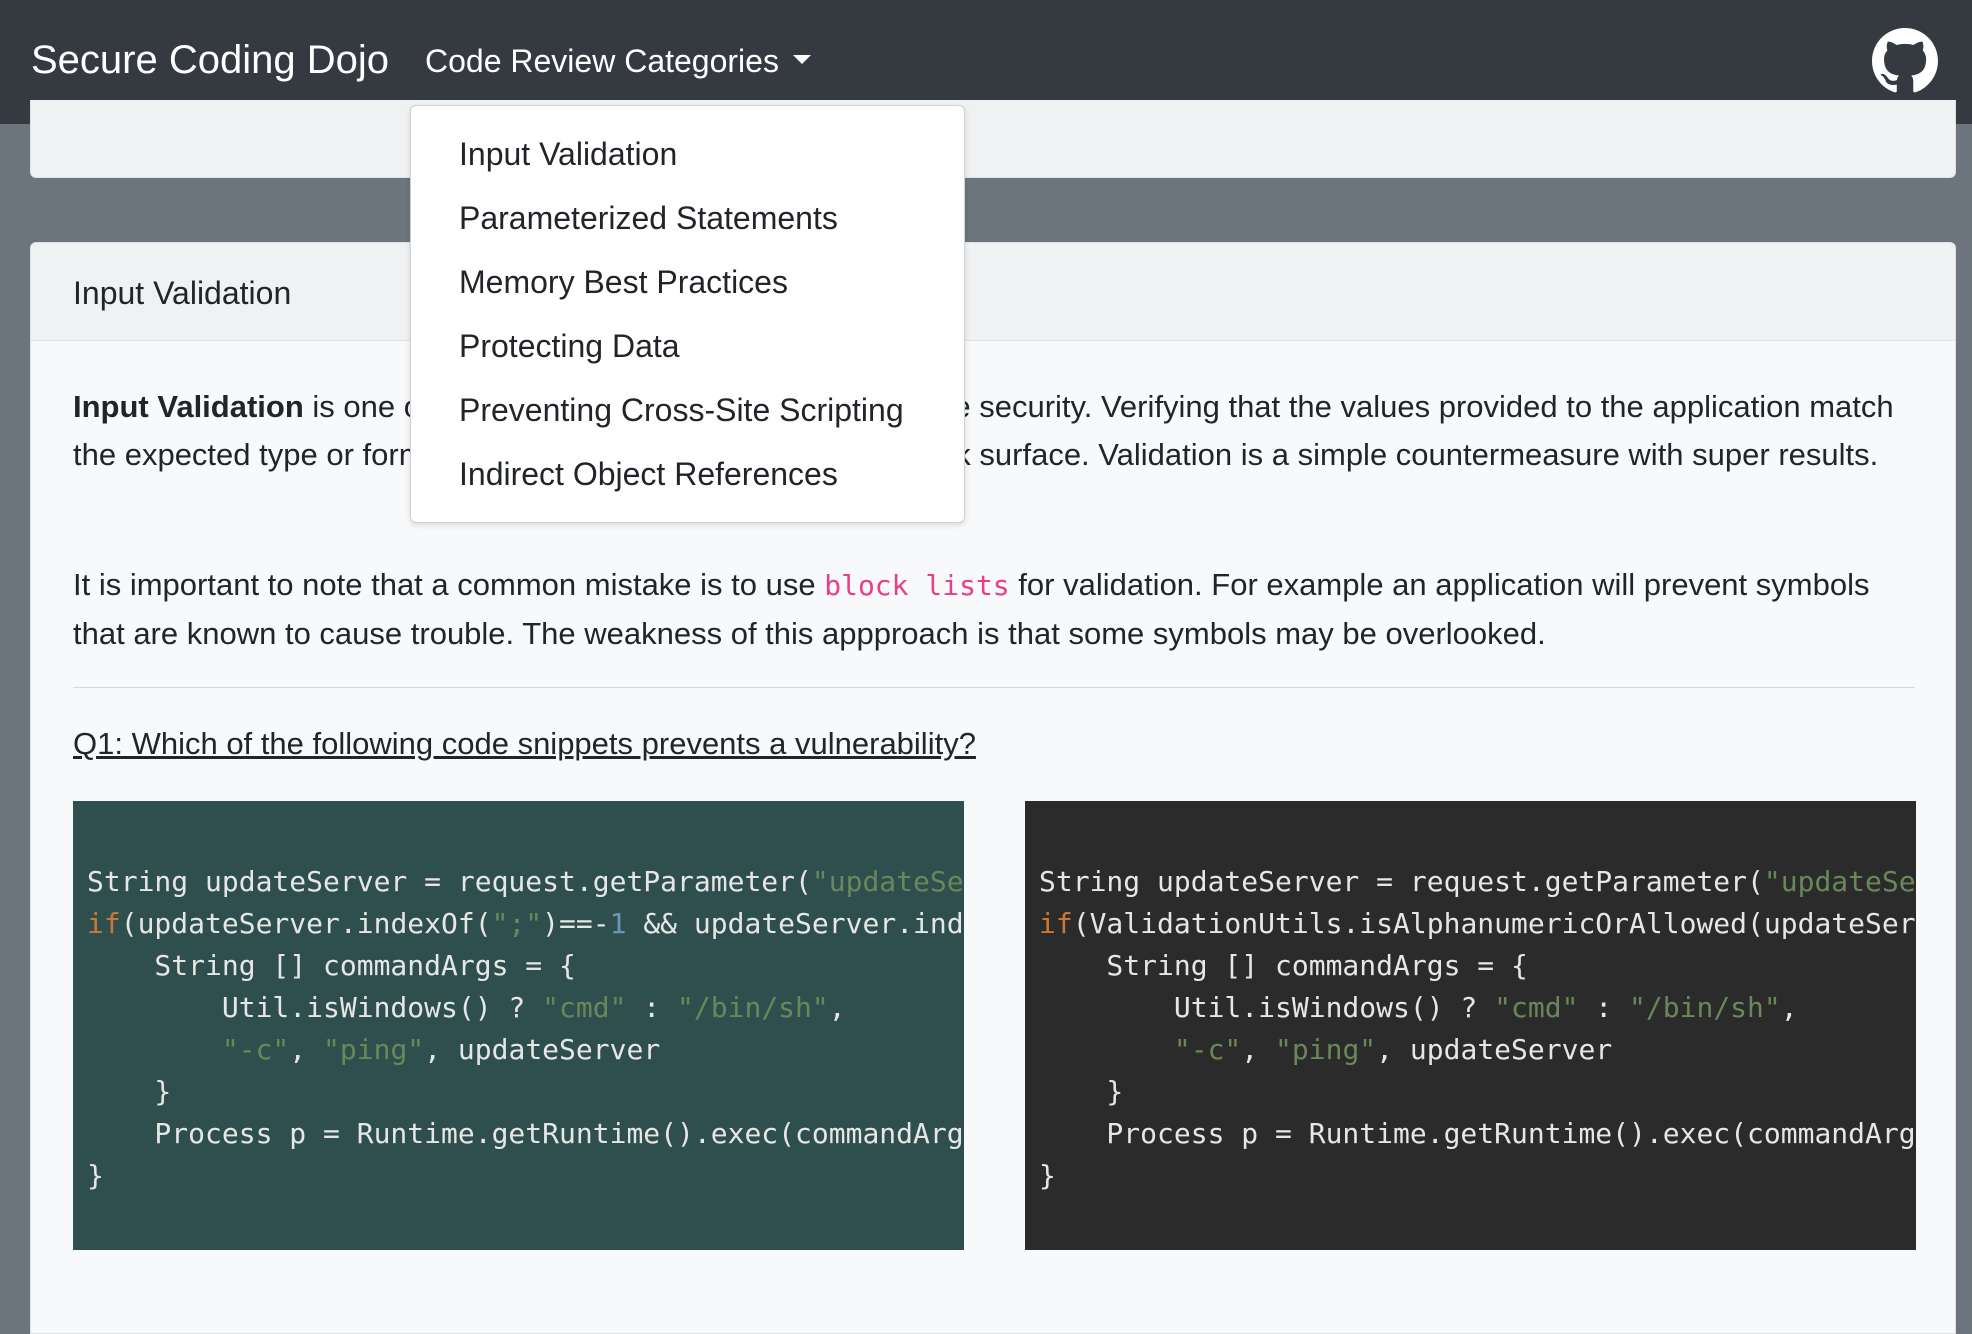 This screenshot has width=1972, height=1334. I want to click on dropdown-item-memory-best-practices: Memory Best Practices, so click(623, 282).